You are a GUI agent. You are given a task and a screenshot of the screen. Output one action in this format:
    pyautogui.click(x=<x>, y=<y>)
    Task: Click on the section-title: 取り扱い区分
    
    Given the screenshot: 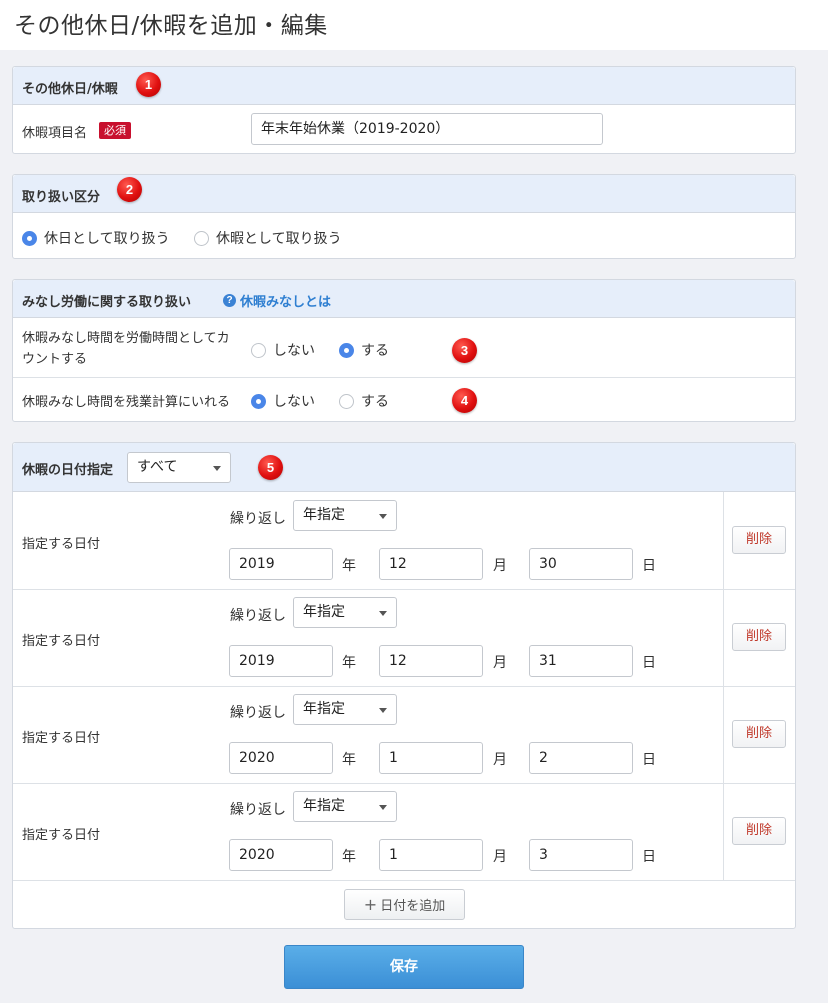 What is the action you would take?
    pyautogui.click(x=61, y=197)
    